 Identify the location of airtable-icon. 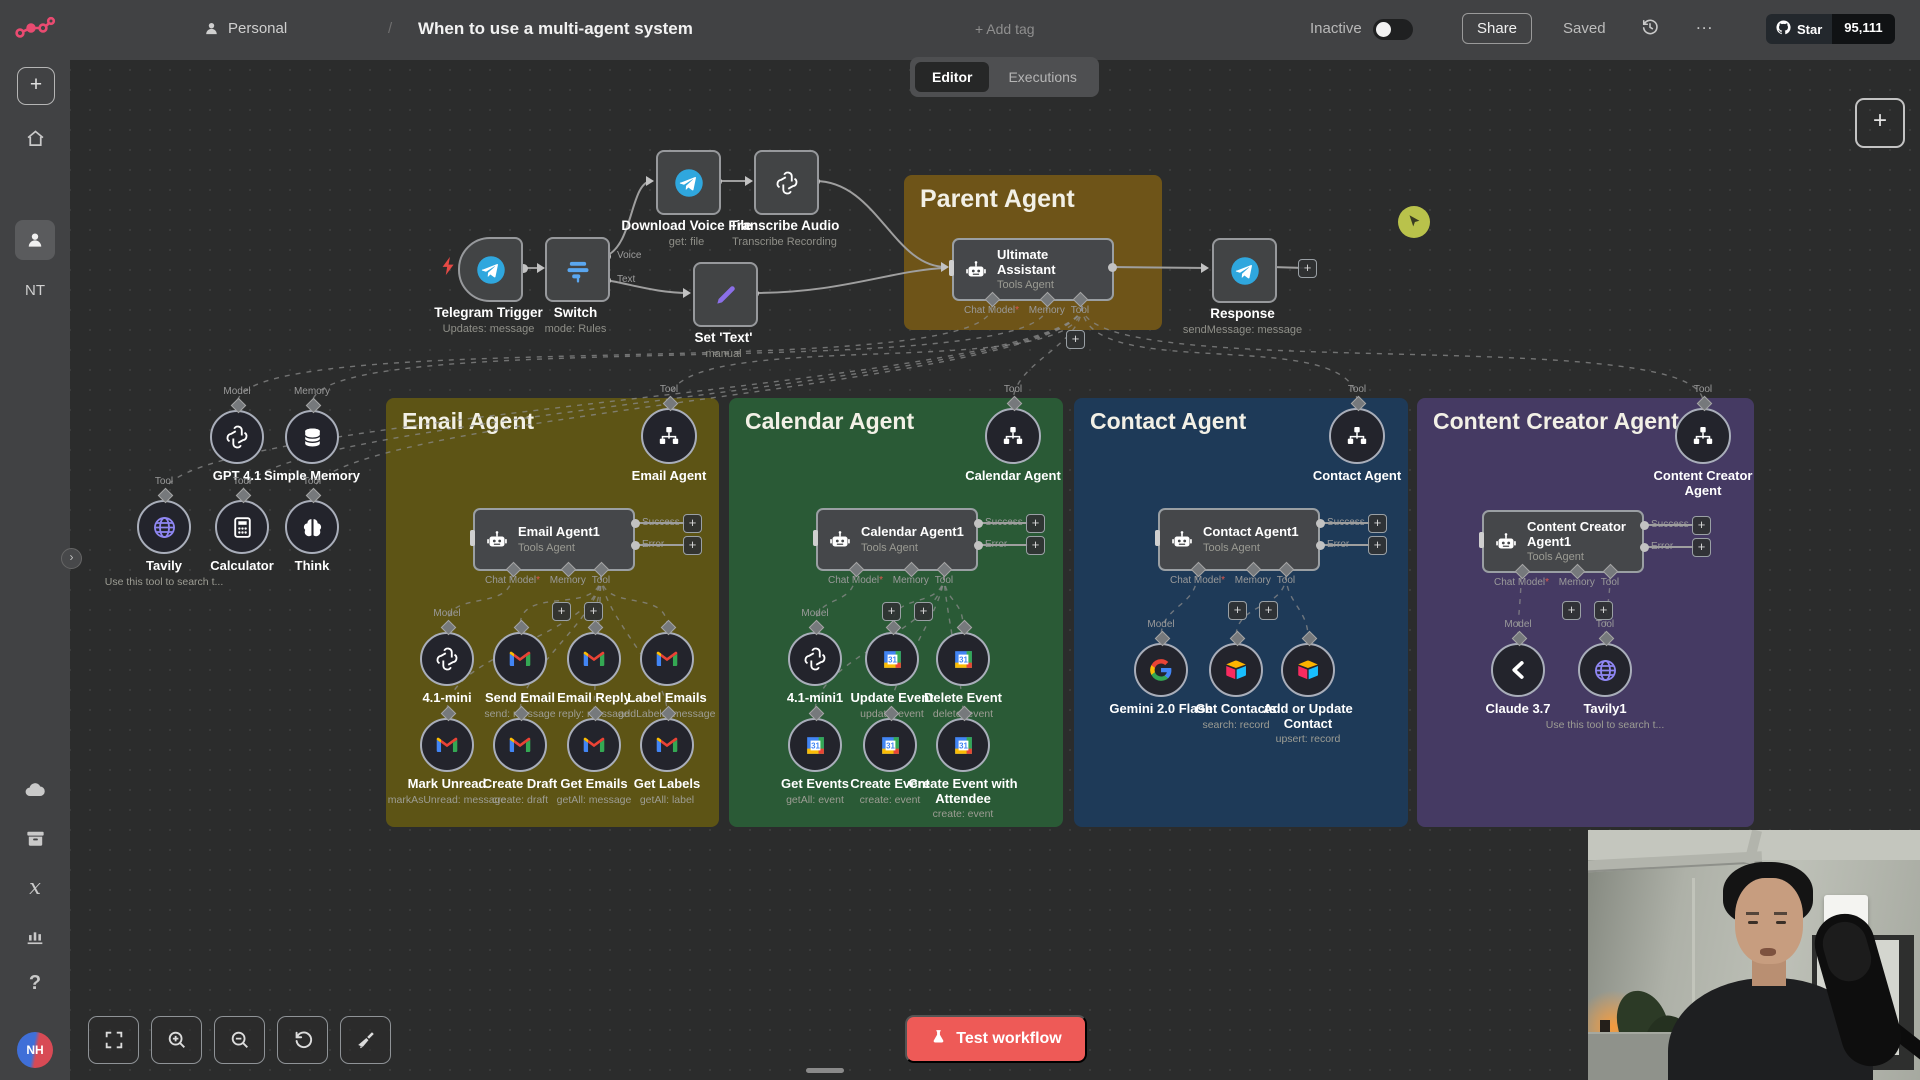
(1308, 670).